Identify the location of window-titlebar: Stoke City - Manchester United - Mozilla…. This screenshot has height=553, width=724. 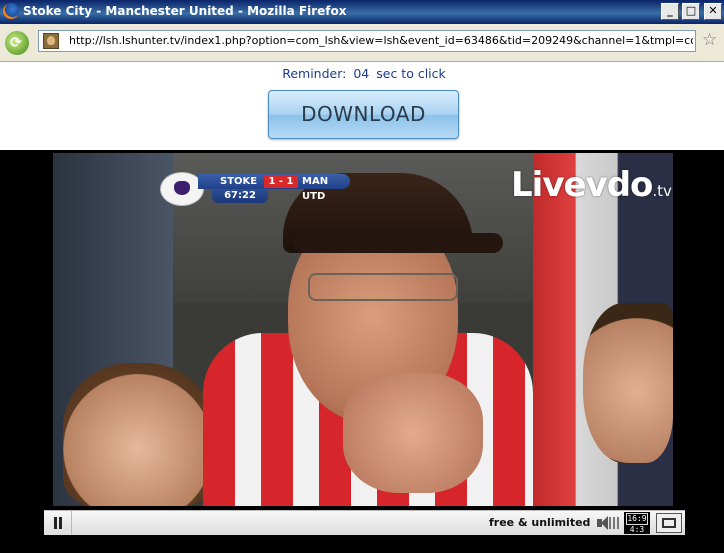
(362, 12).